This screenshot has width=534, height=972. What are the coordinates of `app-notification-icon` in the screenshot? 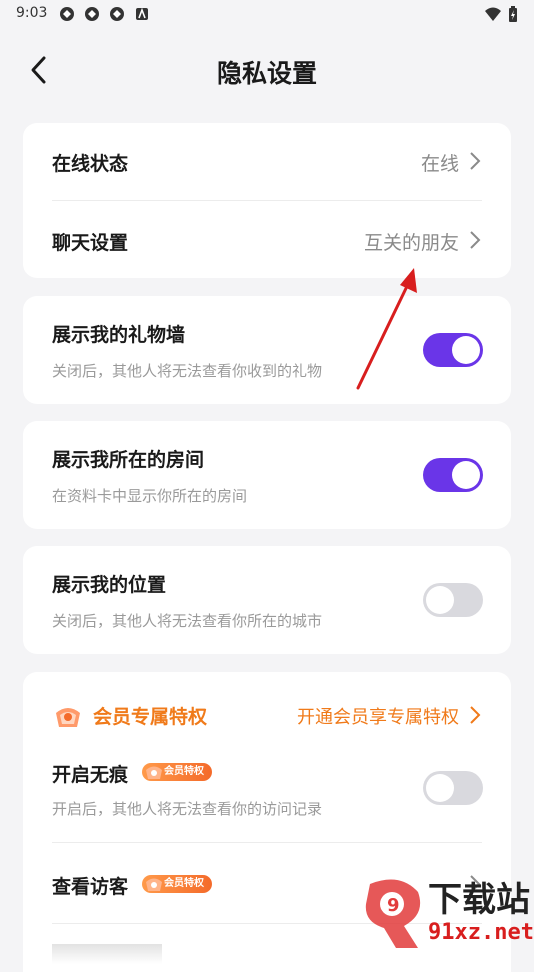 It's located at (142, 13).